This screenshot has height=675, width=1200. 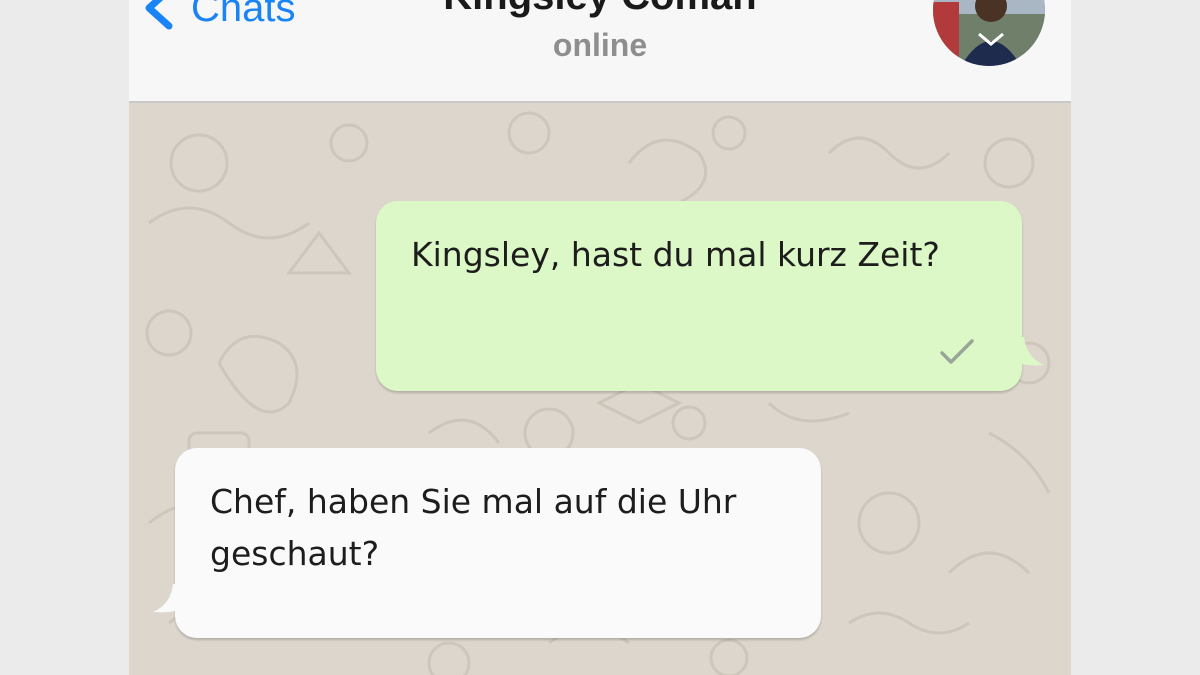 I want to click on chat-header: Chats Kingsley Coman online, so click(x=600, y=51).